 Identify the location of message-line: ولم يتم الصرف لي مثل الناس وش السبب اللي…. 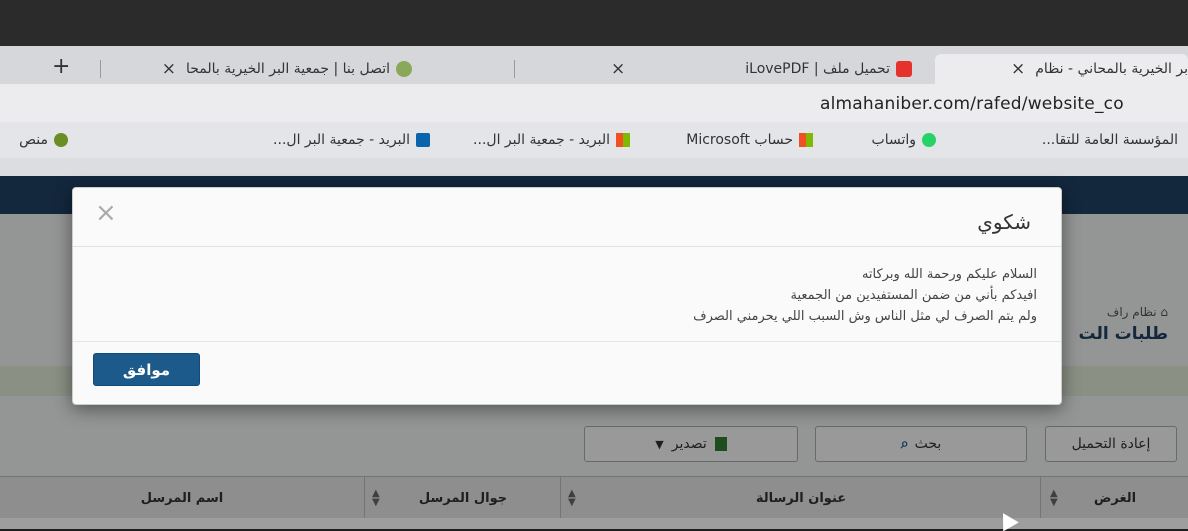
(865, 316).